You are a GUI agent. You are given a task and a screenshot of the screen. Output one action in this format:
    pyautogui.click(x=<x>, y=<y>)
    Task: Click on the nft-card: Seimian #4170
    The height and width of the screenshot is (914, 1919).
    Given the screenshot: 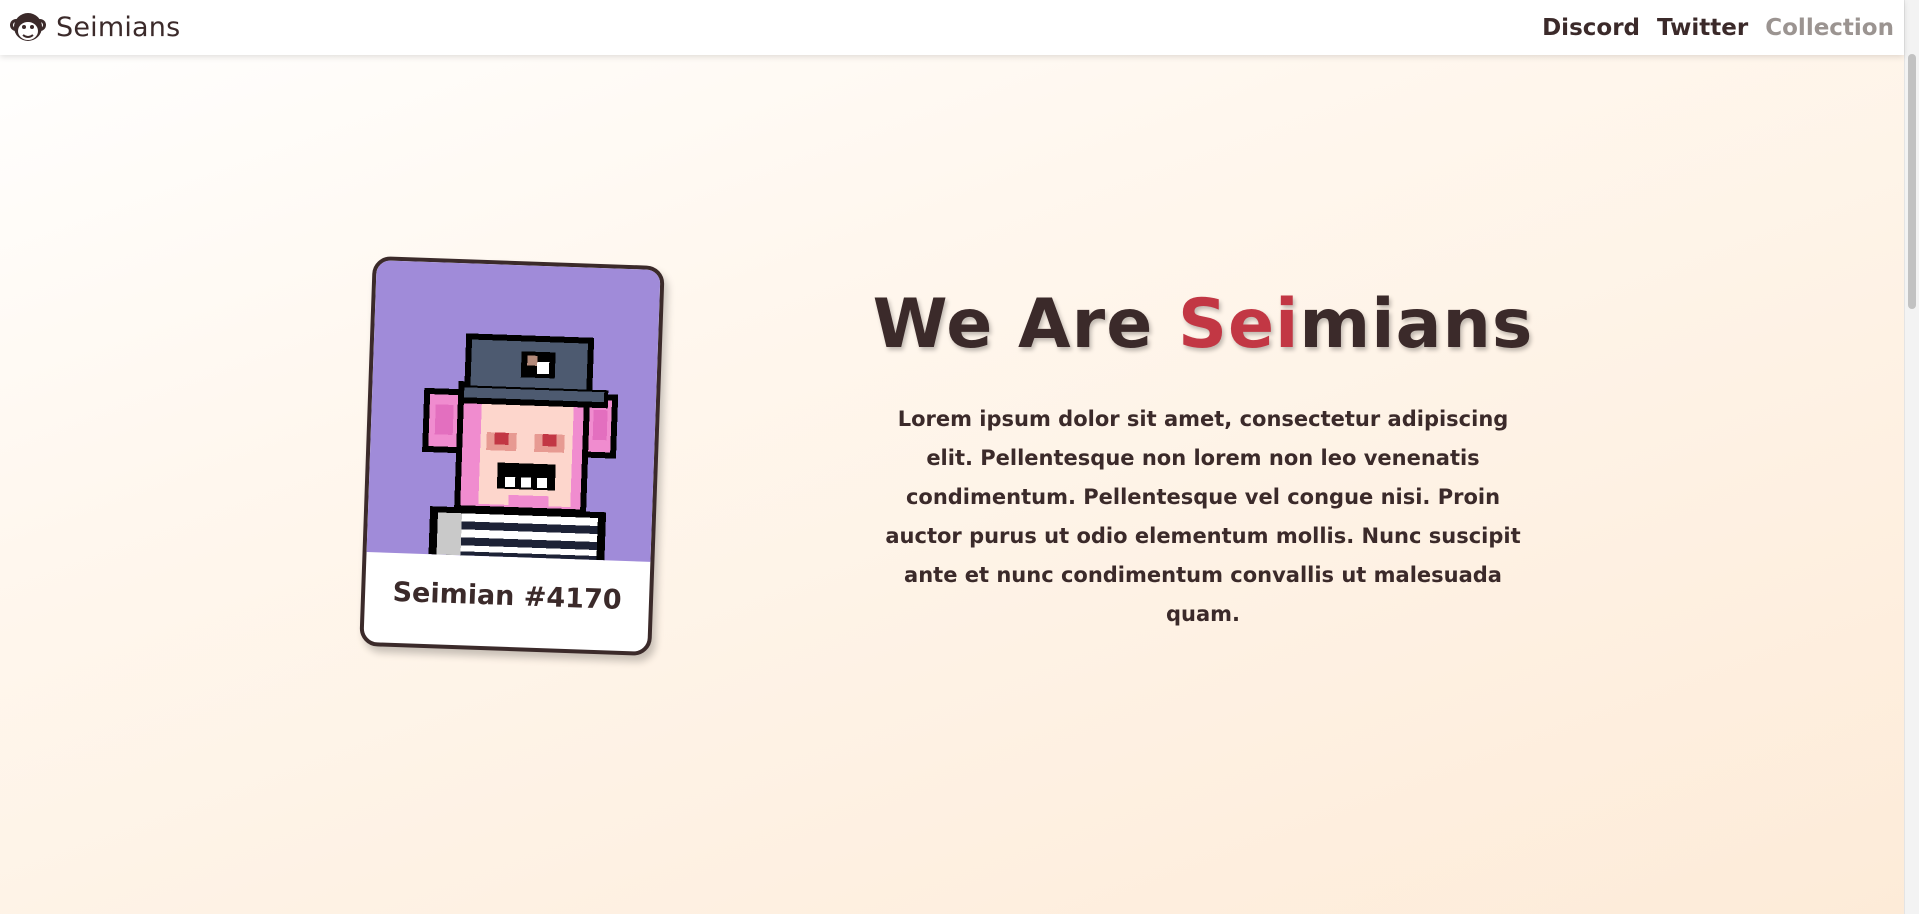 What is the action you would take?
    pyautogui.click(x=512, y=456)
    